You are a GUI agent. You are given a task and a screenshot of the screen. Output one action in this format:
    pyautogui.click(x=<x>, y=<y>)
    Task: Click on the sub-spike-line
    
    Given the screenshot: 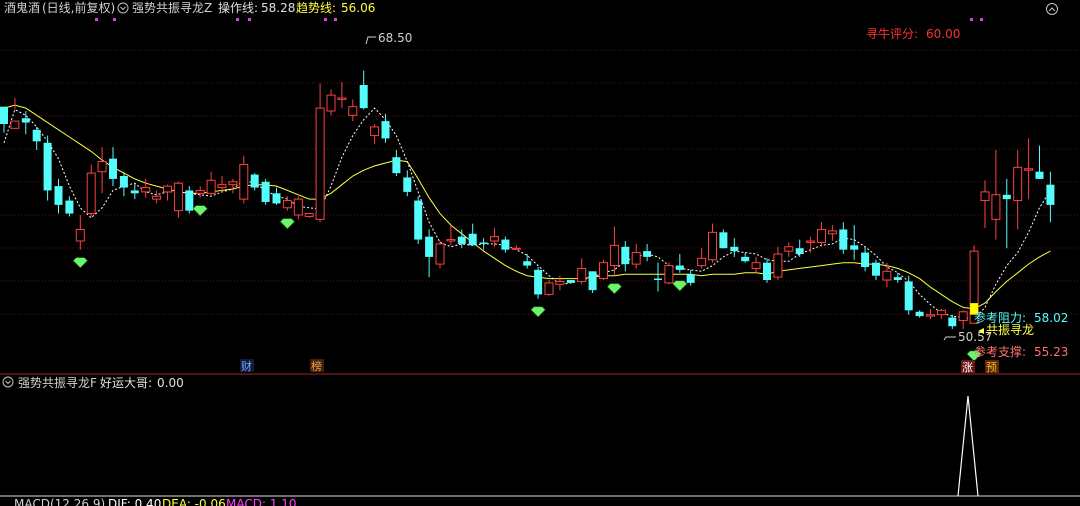 What is the action you would take?
    pyautogui.click(x=968, y=446)
    